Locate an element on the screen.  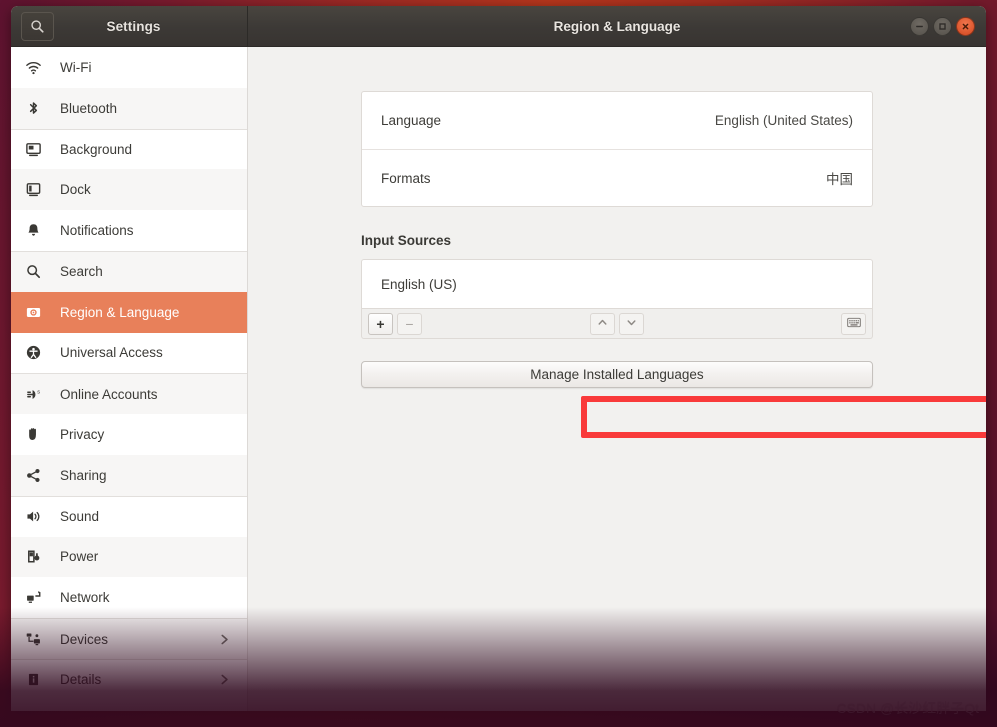
keyboard-icon is located at coordinates (853, 324).